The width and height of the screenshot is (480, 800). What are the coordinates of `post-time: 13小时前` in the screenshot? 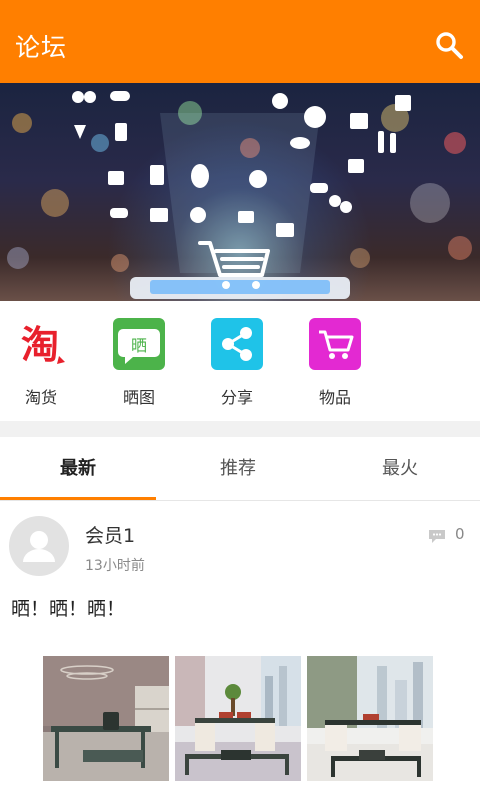 It's located at (115, 566).